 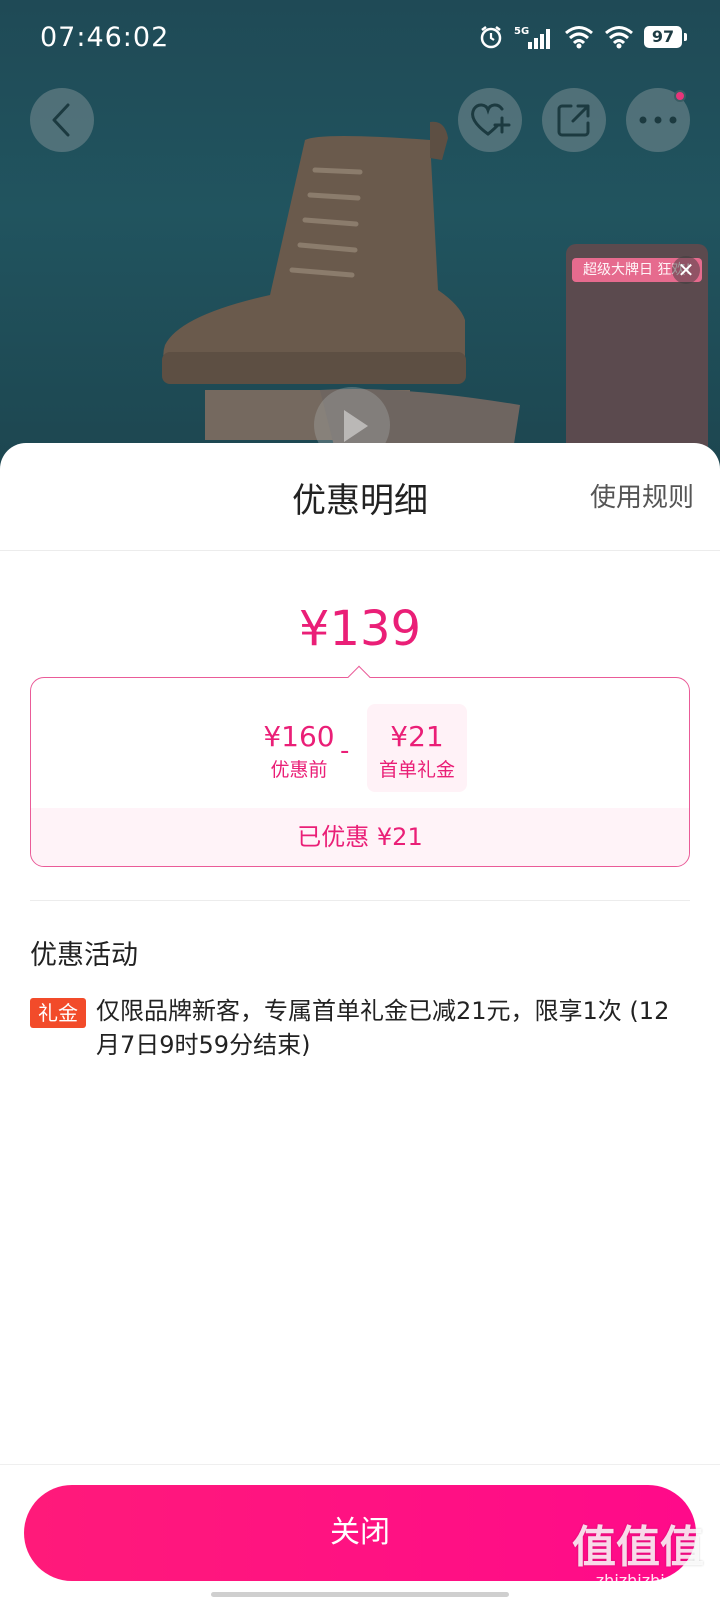 I want to click on original-price-amount: ¥160, so click(x=299, y=736).